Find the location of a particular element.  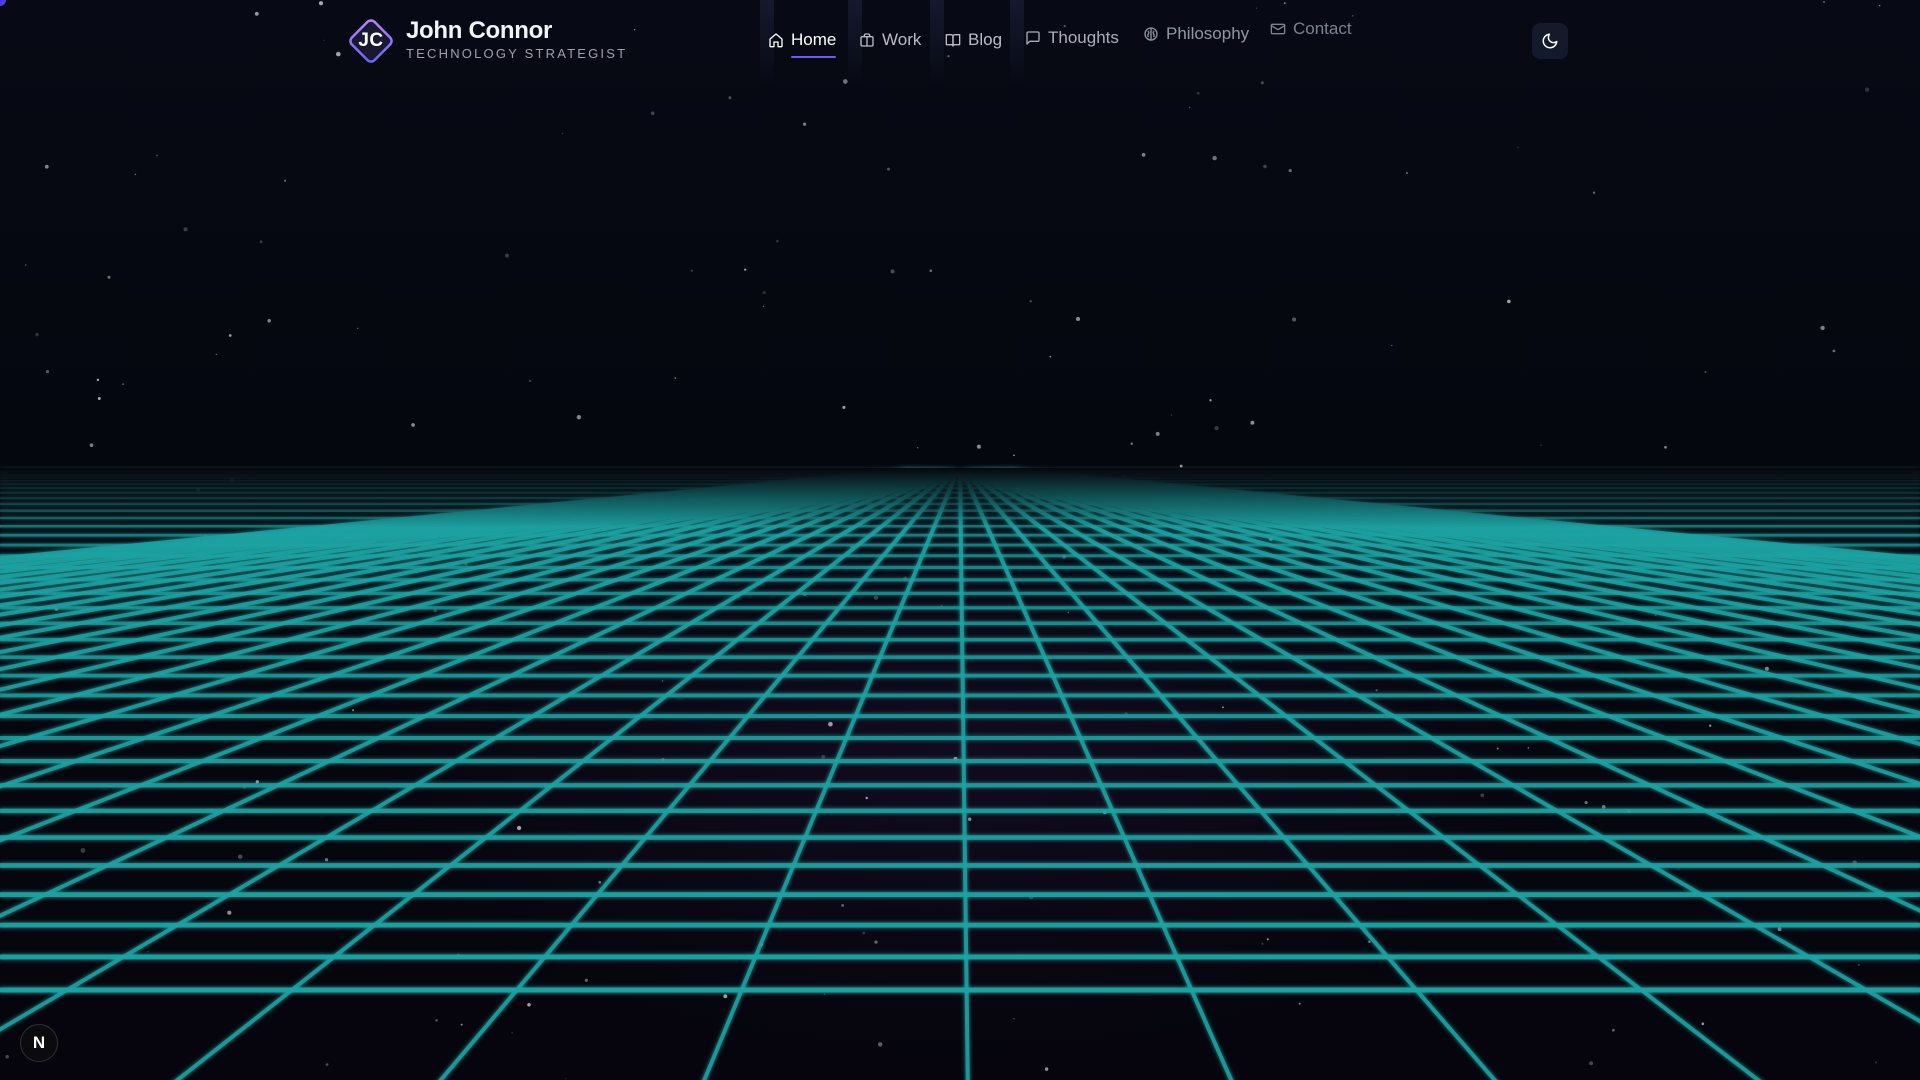

logo-monogram: JC is located at coordinates (371, 40).